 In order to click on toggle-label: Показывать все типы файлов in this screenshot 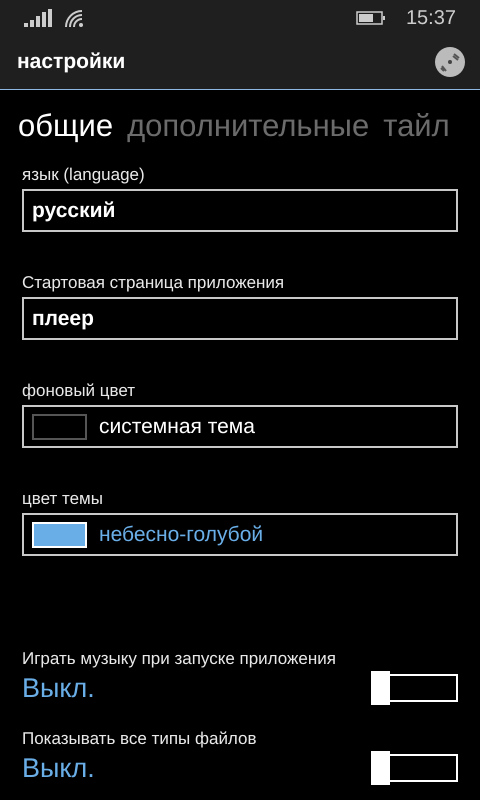, I will do `click(140, 739)`.